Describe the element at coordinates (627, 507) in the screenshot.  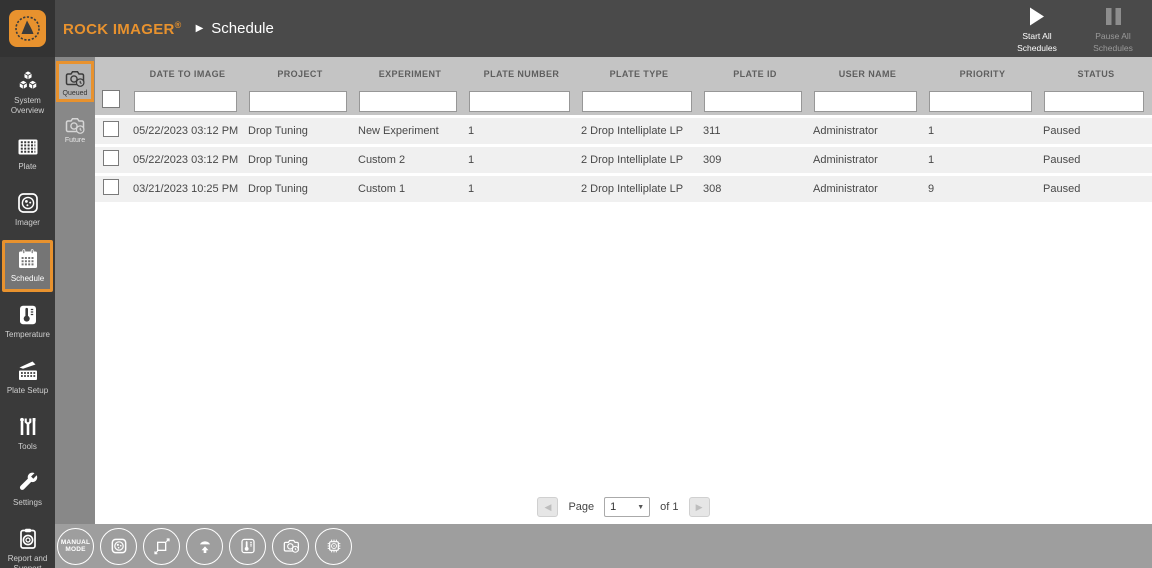
I see `page-select: 1 ▼` at that location.